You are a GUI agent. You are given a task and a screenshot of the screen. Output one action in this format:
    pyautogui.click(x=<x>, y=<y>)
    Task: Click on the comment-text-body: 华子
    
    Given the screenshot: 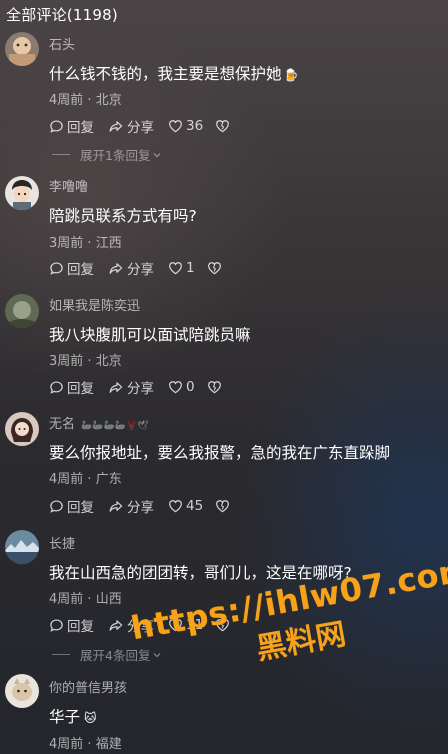 What is the action you would take?
    pyautogui.click(x=65, y=717)
    